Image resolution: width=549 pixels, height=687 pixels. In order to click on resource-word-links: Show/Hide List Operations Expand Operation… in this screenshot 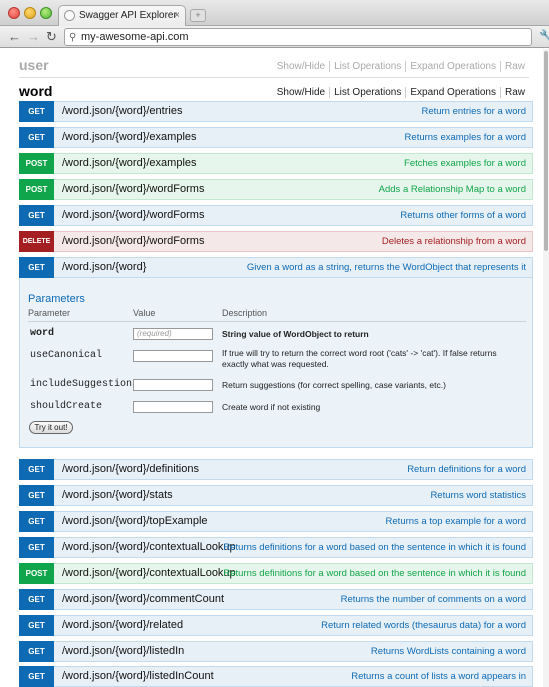, I will do `click(401, 92)`.